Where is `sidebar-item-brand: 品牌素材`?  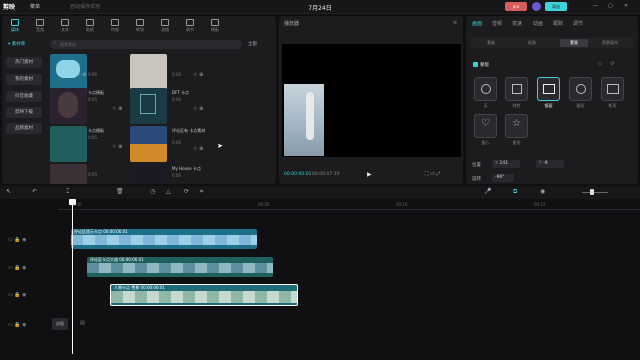 sidebar-item-brand: 品牌素材 is located at coordinates (24, 128).